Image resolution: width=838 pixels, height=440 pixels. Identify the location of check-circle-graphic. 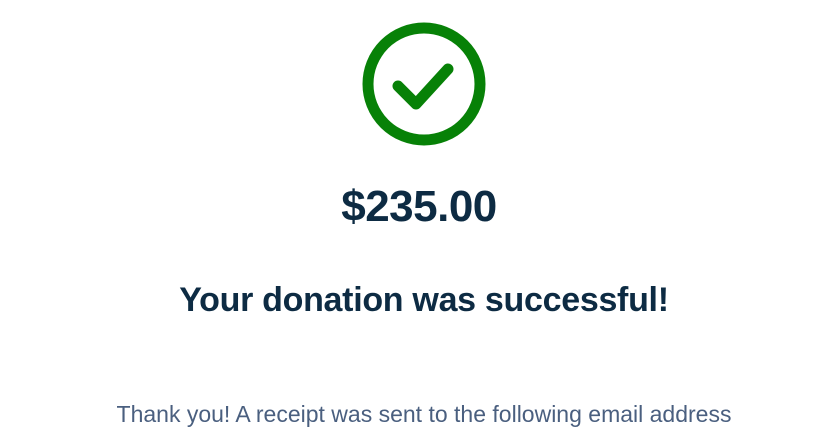
(424, 84).